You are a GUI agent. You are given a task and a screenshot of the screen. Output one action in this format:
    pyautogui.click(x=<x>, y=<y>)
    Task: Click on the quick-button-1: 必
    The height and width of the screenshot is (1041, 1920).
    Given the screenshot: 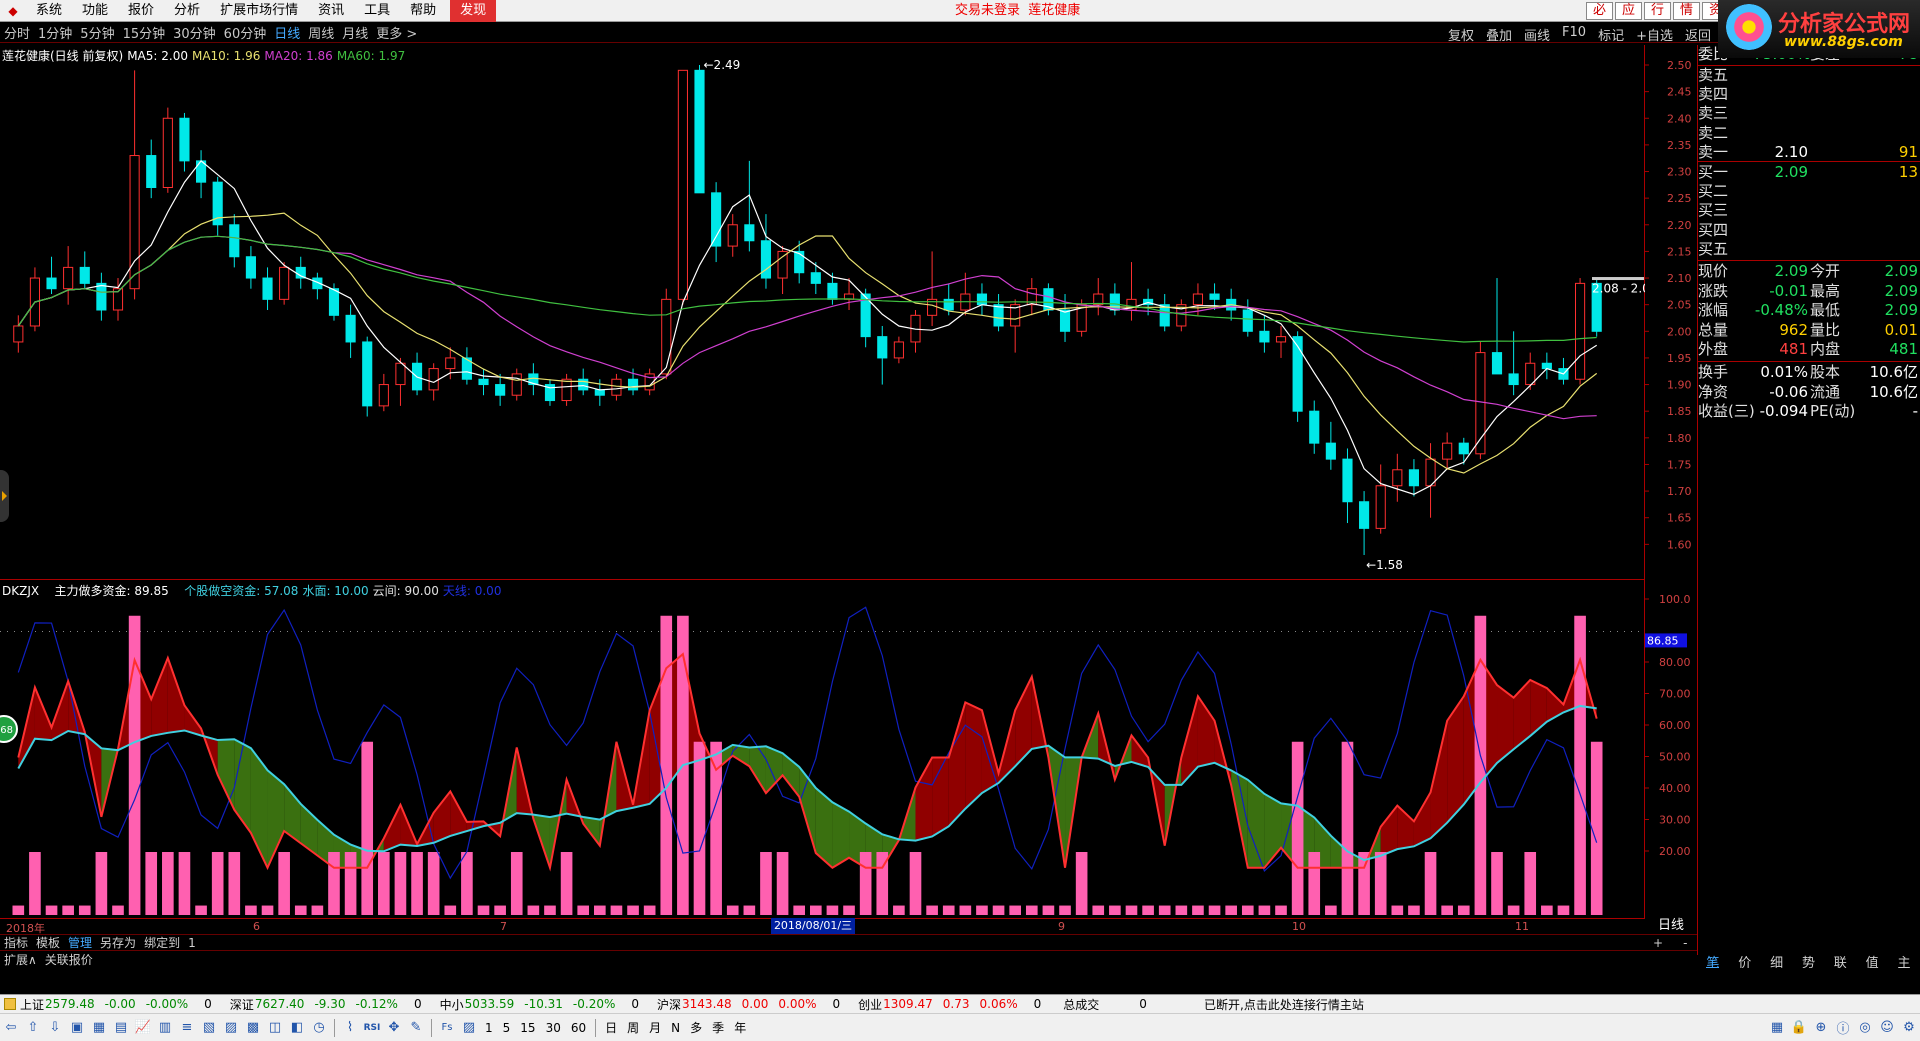 What is the action you would take?
    pyautogui.click(x=1600, y=11)
    